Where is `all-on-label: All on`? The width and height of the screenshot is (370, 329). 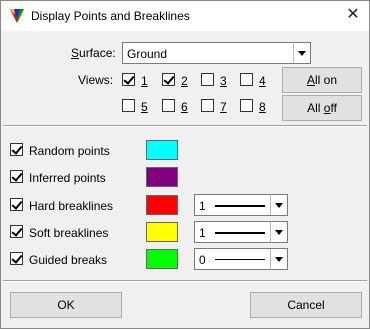 all-on-label: All on is located at coordinates (322, 80).